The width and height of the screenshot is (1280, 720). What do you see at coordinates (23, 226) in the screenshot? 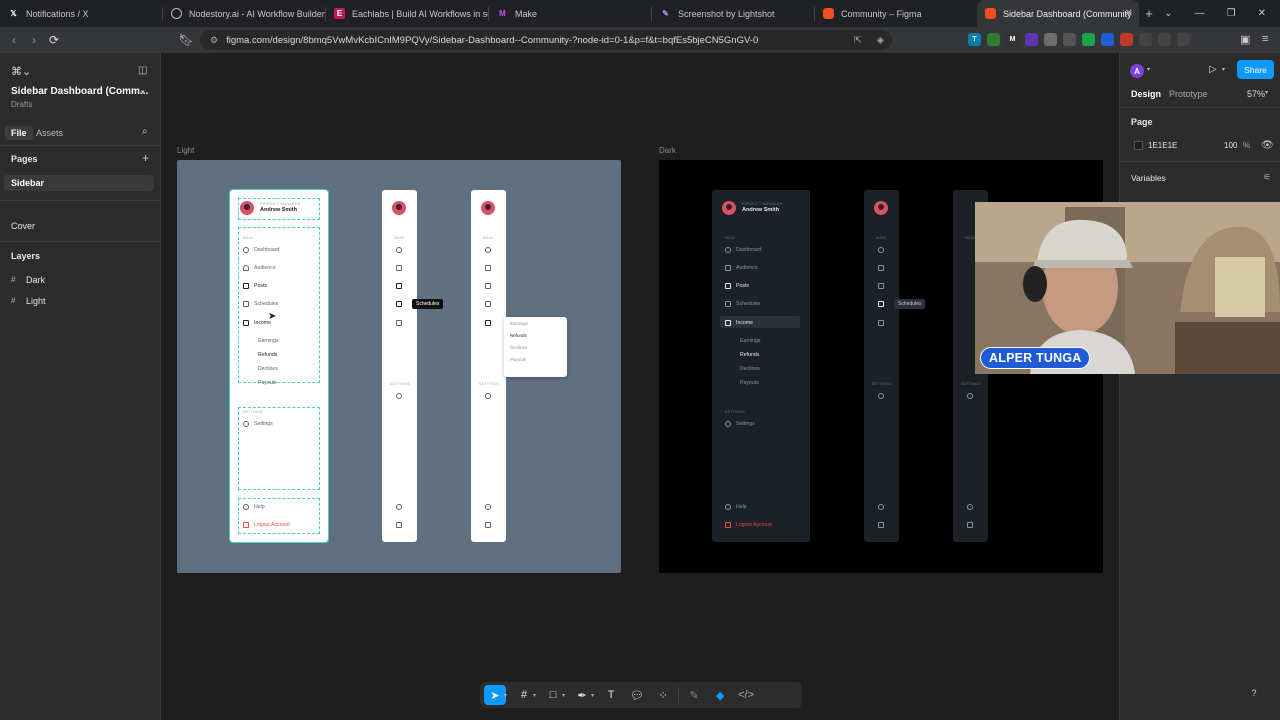
I see `page-item-cover: Cover` at bounding box center [23, 226].